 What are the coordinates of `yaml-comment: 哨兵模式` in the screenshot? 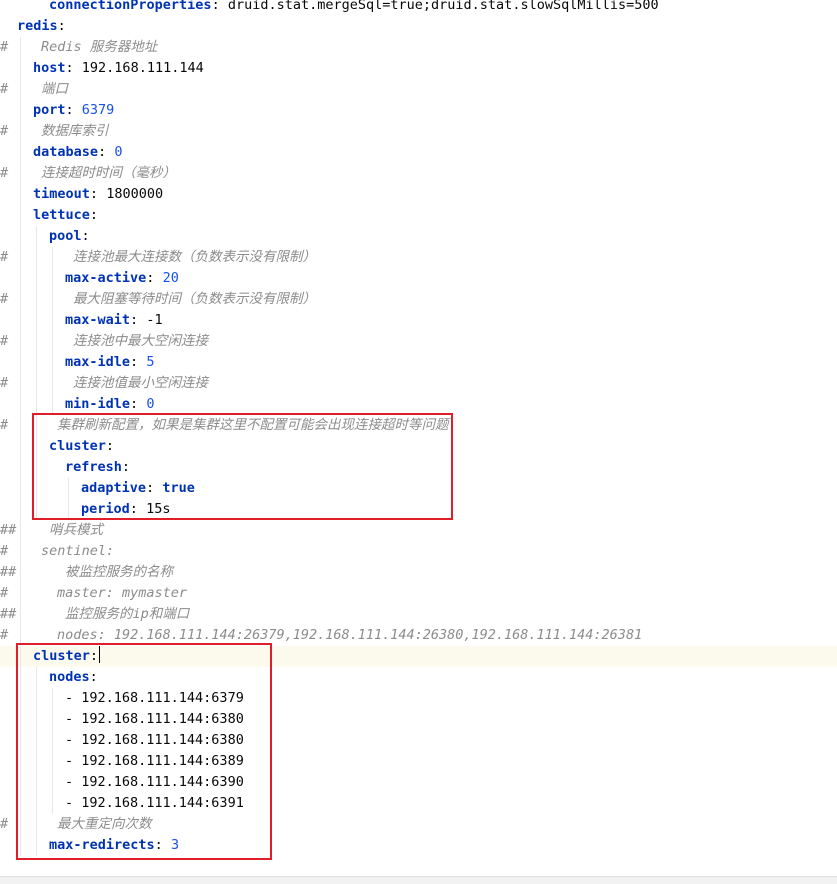 It's located at (76, 530).